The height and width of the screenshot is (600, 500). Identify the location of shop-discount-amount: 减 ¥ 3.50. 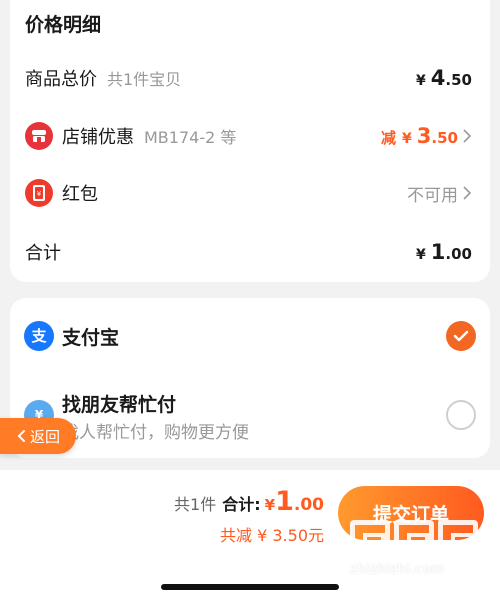
(419, 136).